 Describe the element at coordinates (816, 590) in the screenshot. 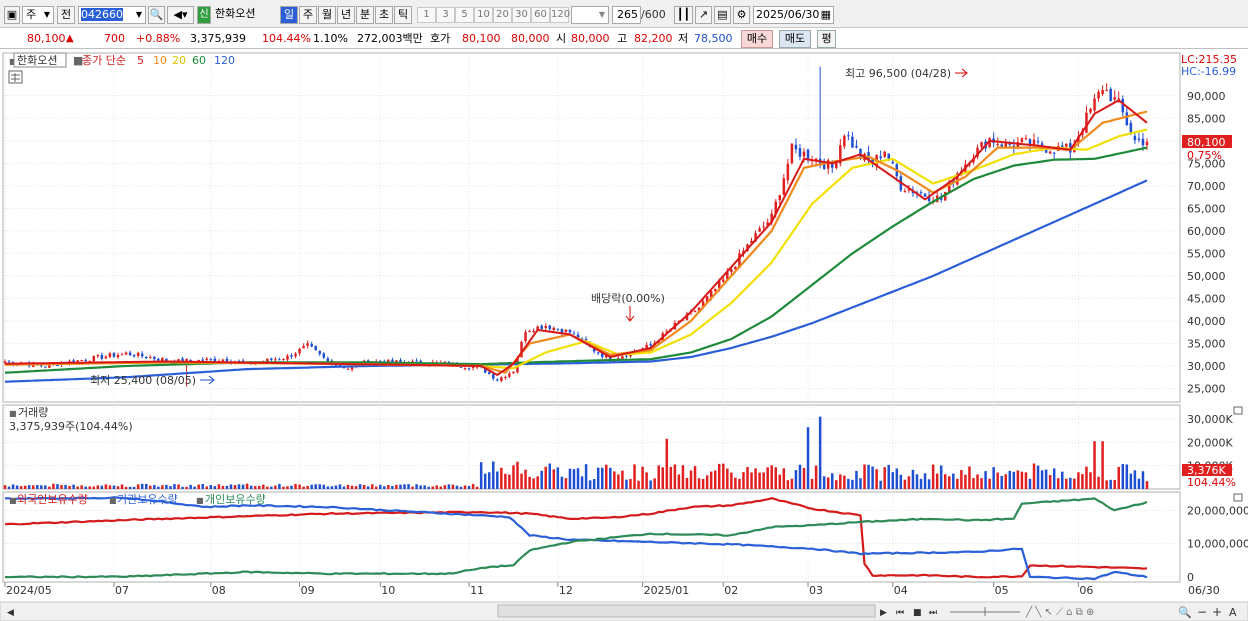

I see `x-tick-label: 03` at that location.